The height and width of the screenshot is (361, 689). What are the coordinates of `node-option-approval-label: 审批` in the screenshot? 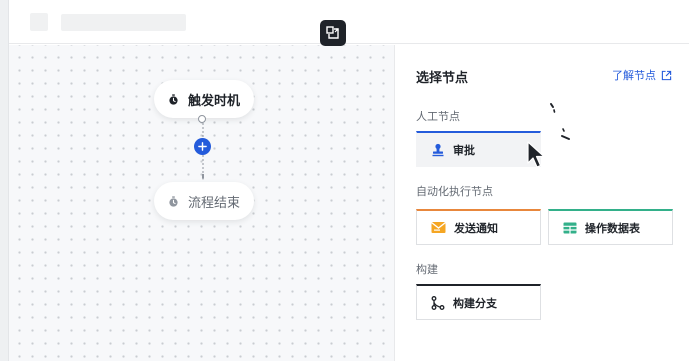 It's located at (464, 150).